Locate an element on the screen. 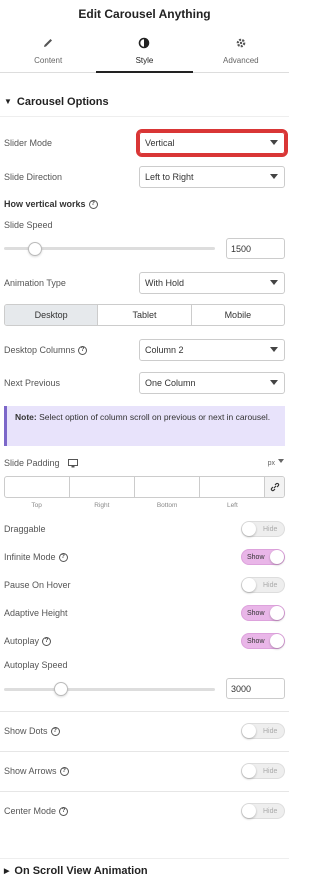  animation-type-label: Animation Type is located at coordinates (35, 283).